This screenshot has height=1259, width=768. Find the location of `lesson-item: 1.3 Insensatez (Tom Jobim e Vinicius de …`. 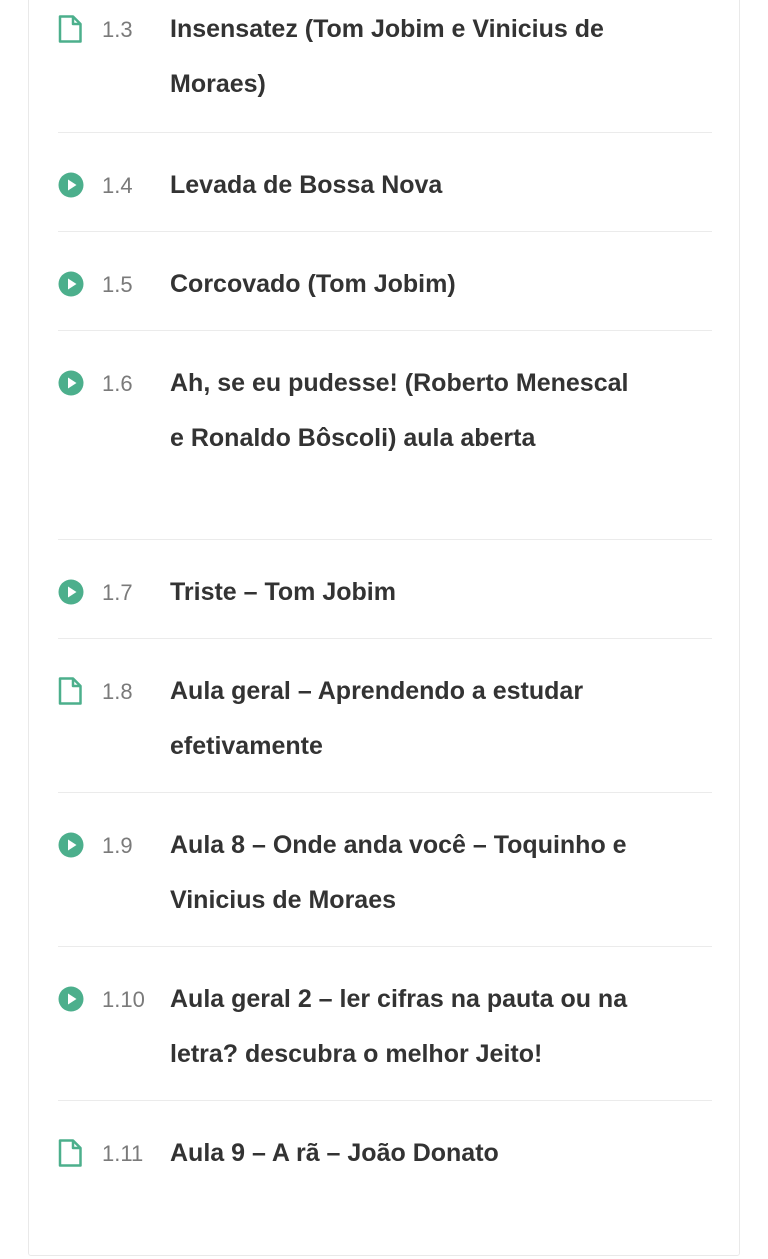

lesson-item: 1.3 Insensatez (Tom Jobim e Vinicius de … is located at coordinates (385, 66).